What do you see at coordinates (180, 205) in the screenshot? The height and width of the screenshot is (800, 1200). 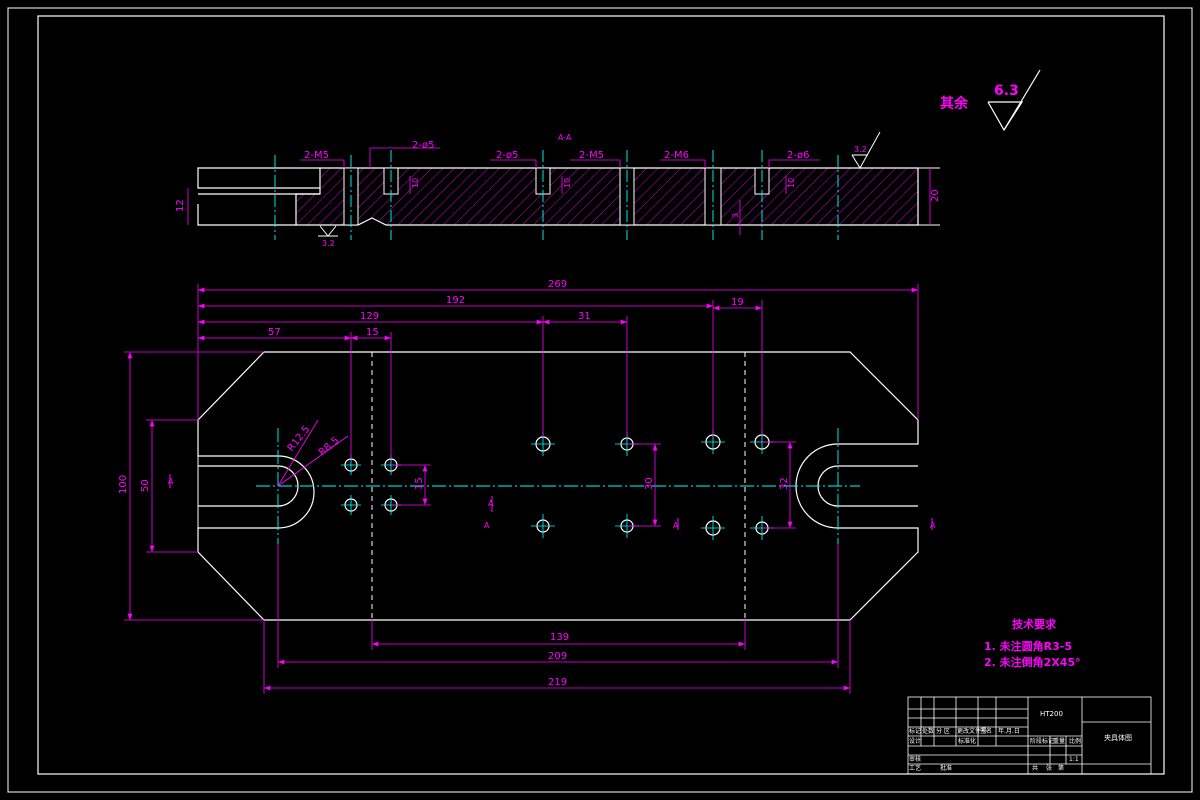 I see `slot-height-label: 12` at bounding box center [180, 205].